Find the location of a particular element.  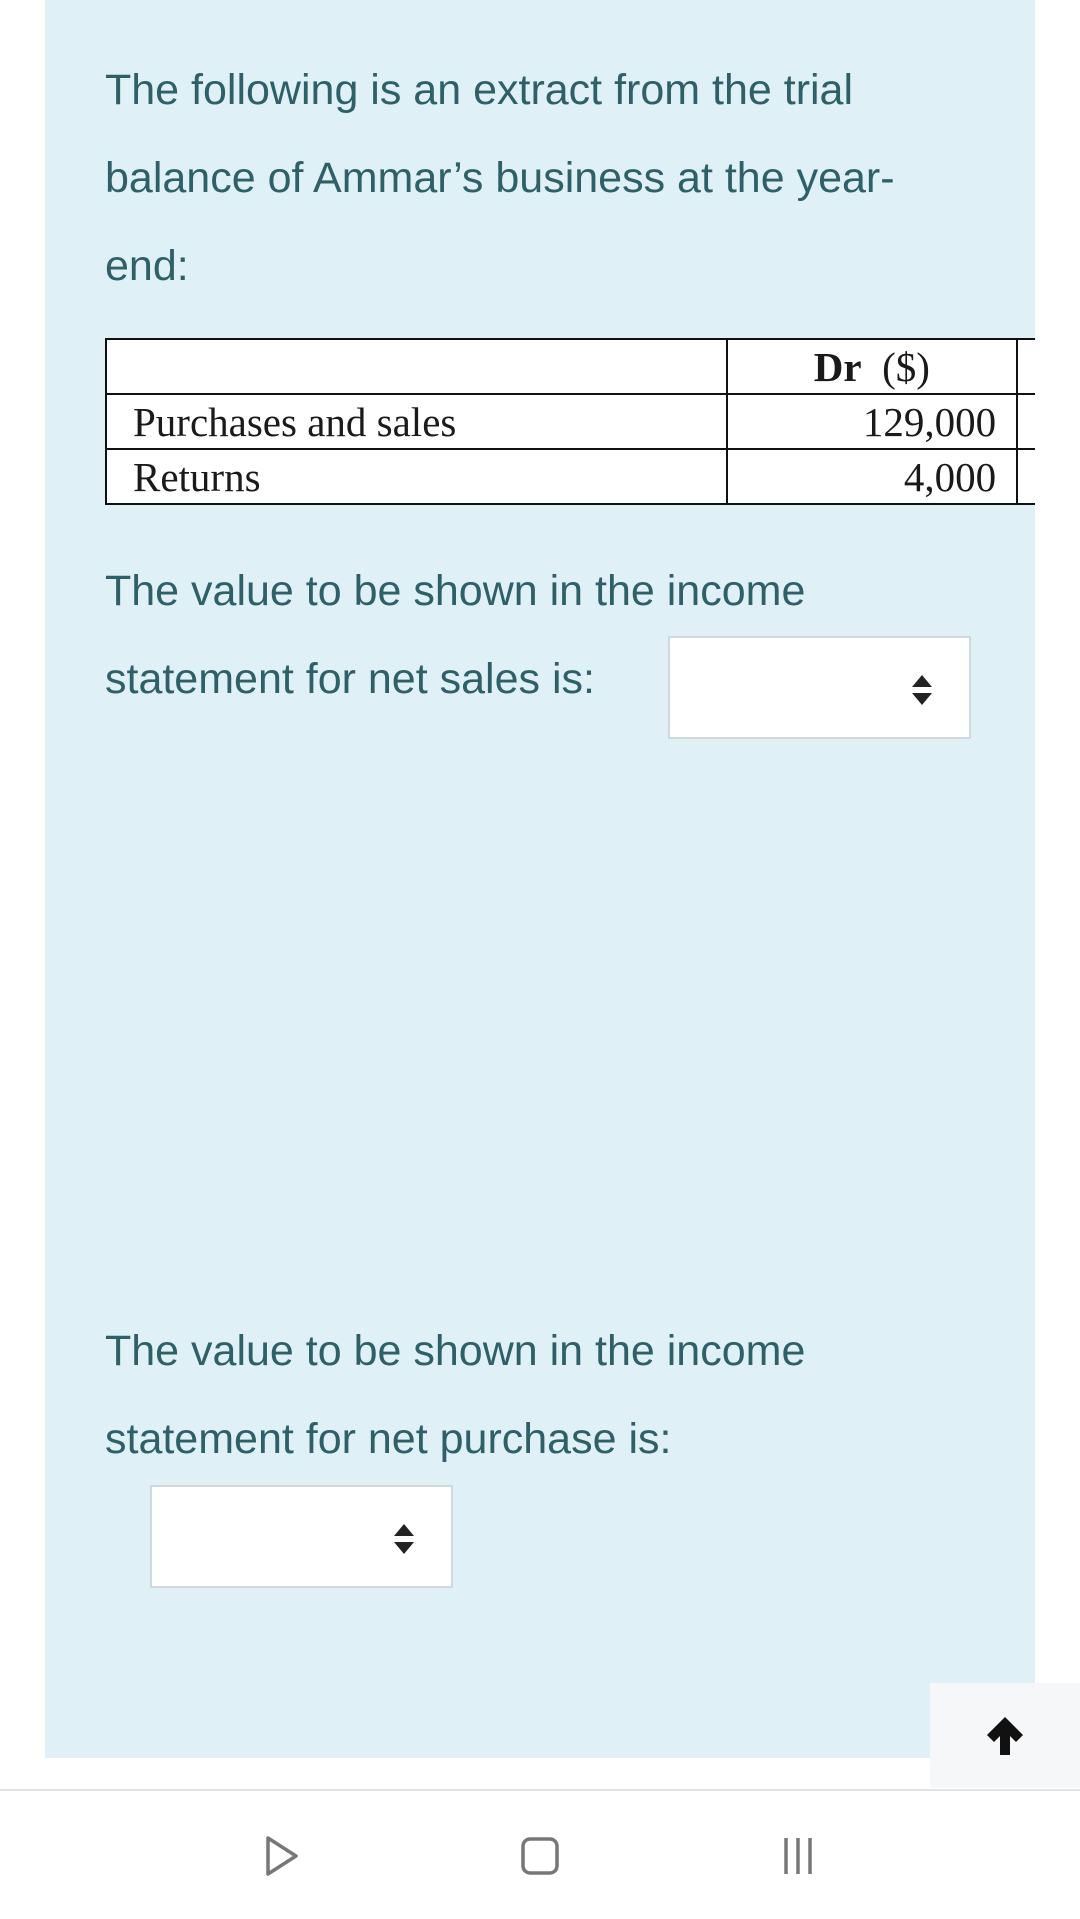

recents-lines-icon is located at coordinates (798, 1856).